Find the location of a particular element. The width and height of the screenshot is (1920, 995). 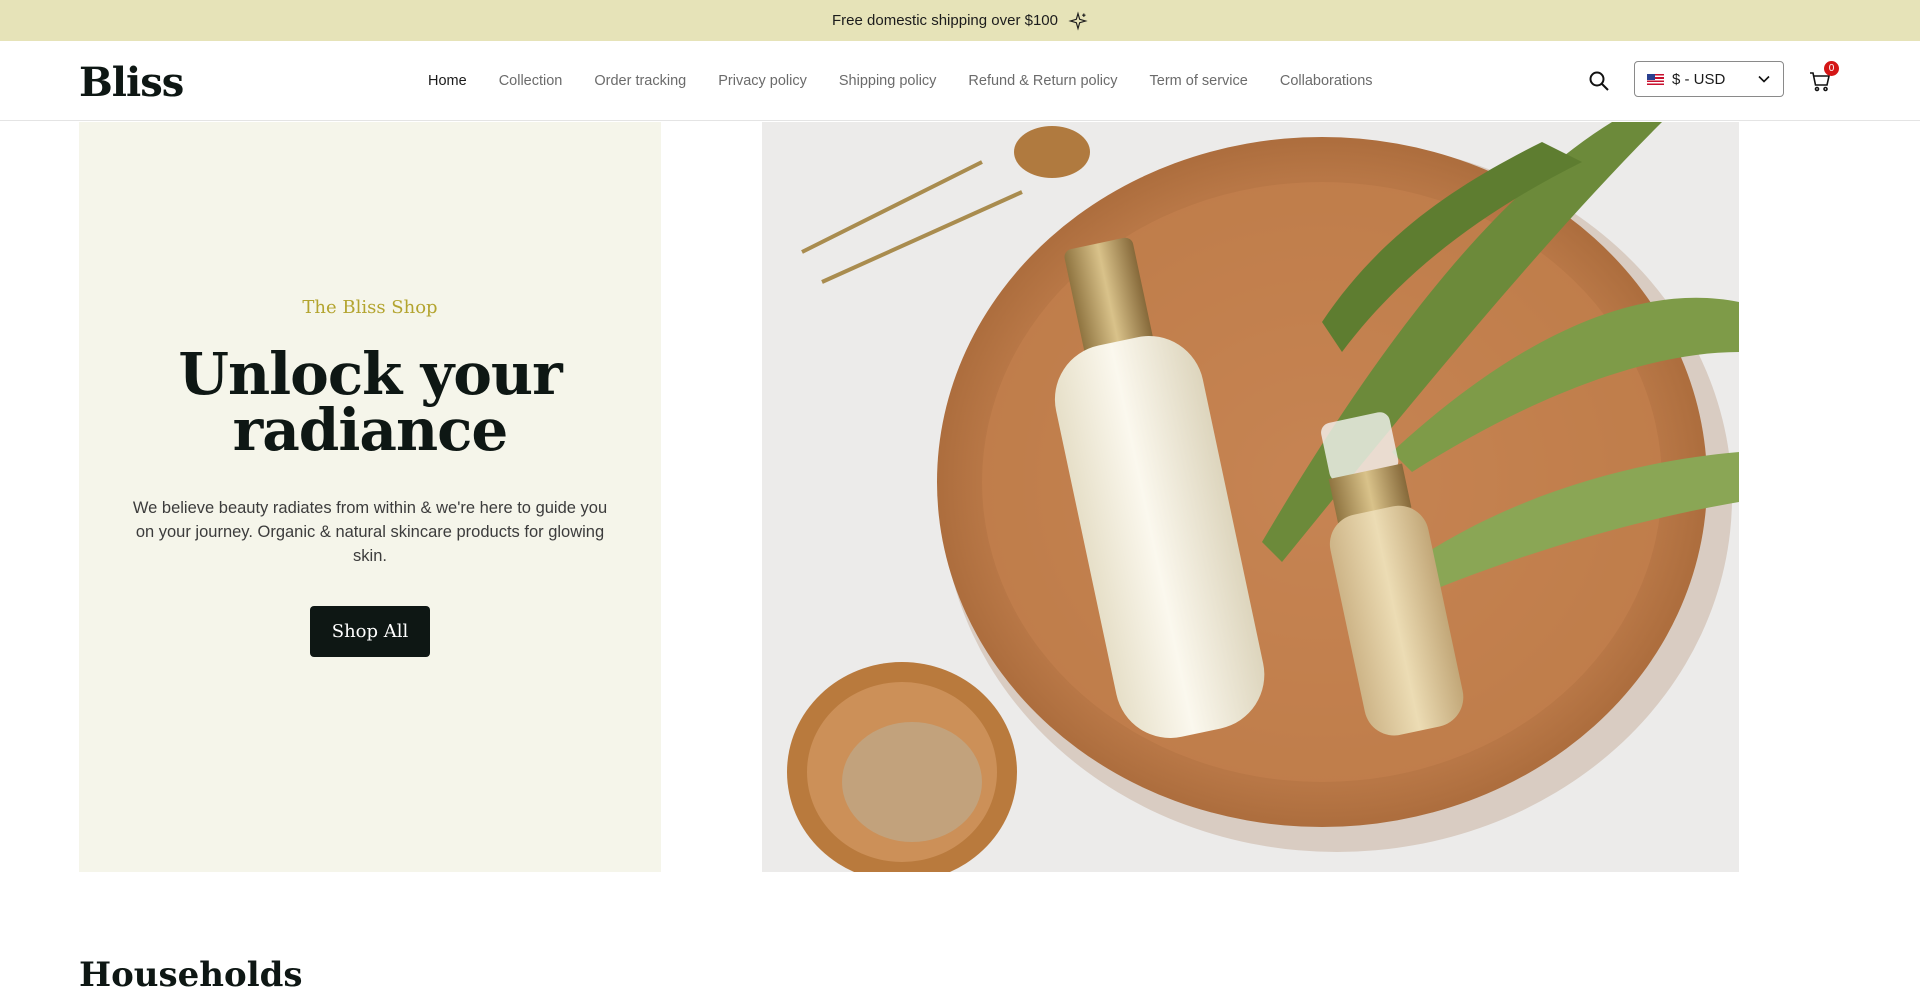

search-icon is located at coordinates (1599, 81).